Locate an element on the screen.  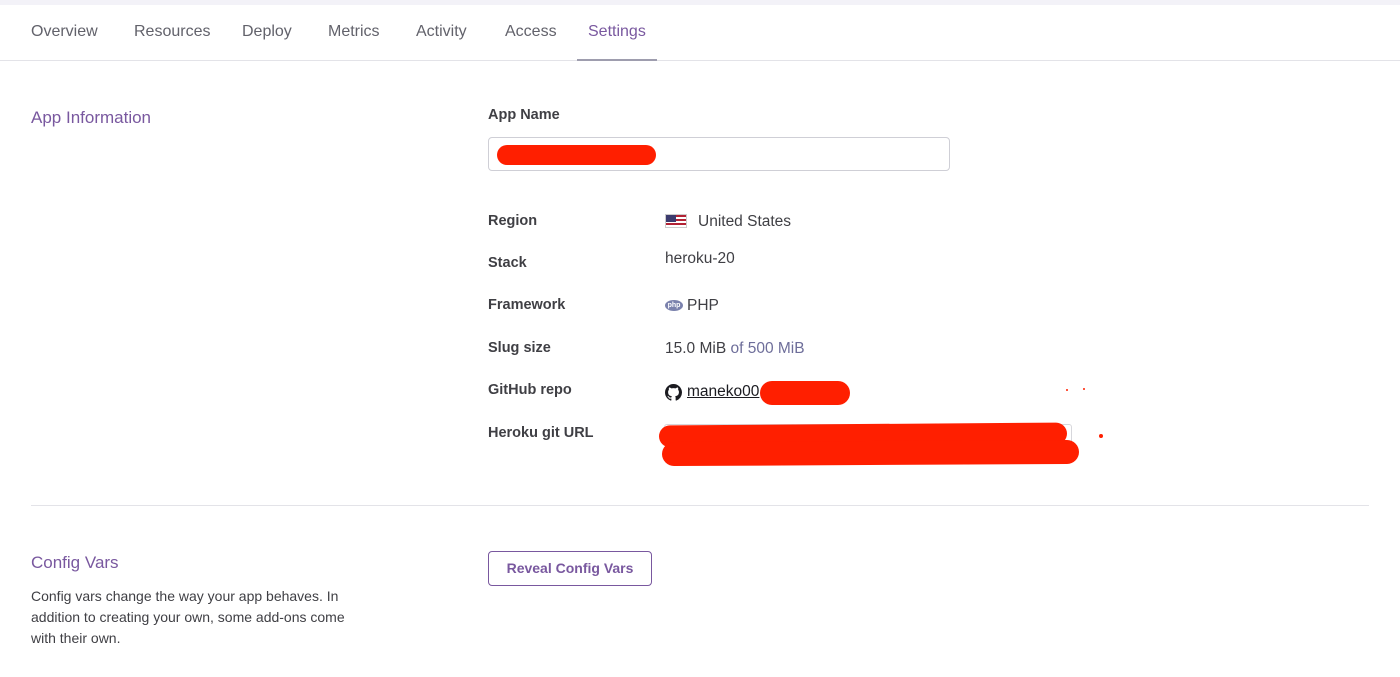
slug-size-value: 15.0 MiB of 500 MiB is located at coordinates (735, 349).